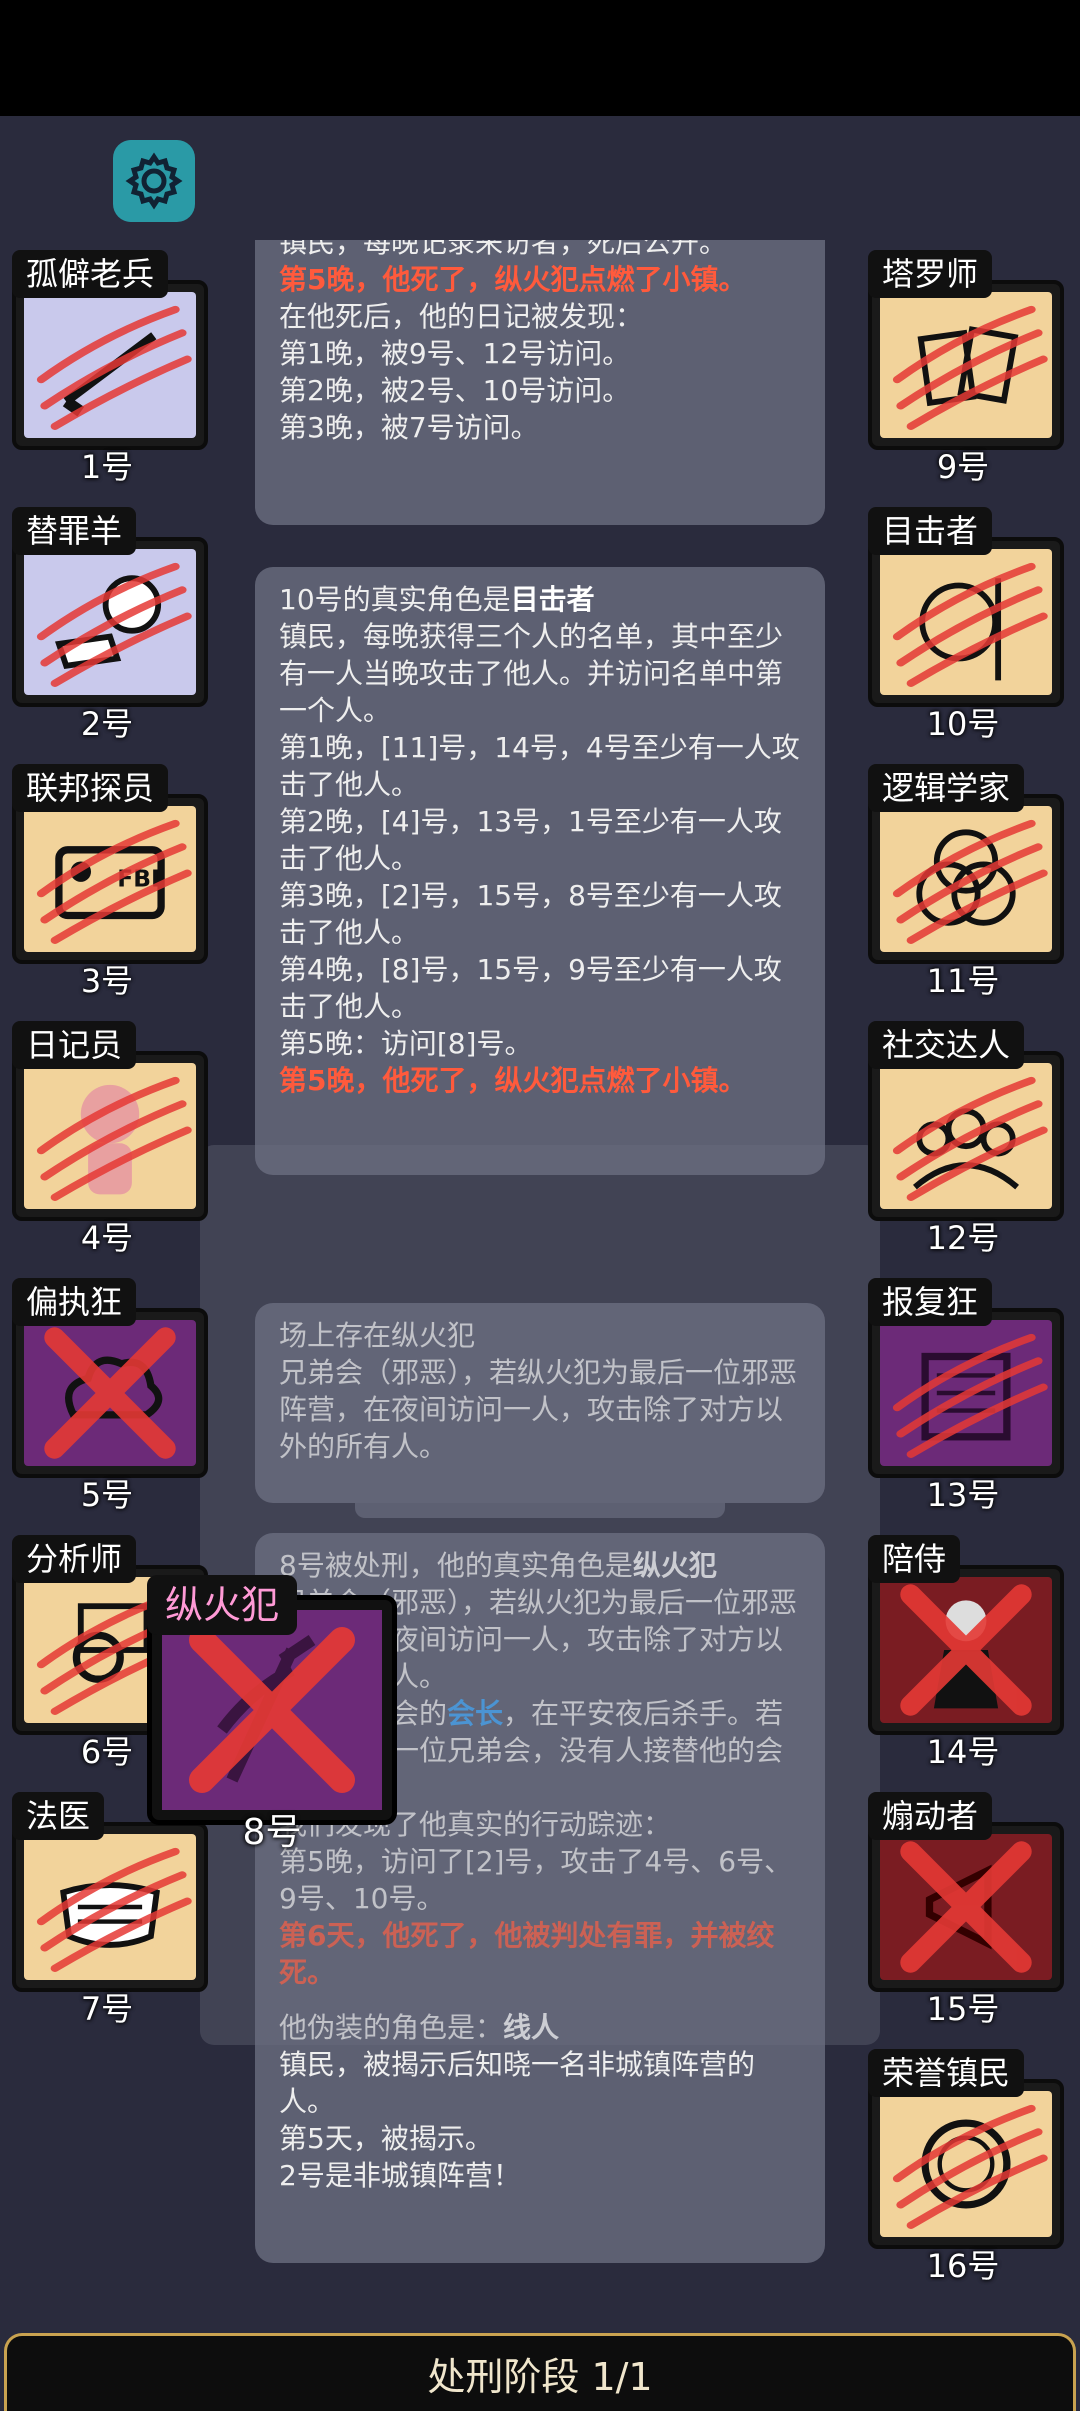 This screenshot has width=1080, height=2411. I want to click on player-role: 目击者, so click(930, 531).